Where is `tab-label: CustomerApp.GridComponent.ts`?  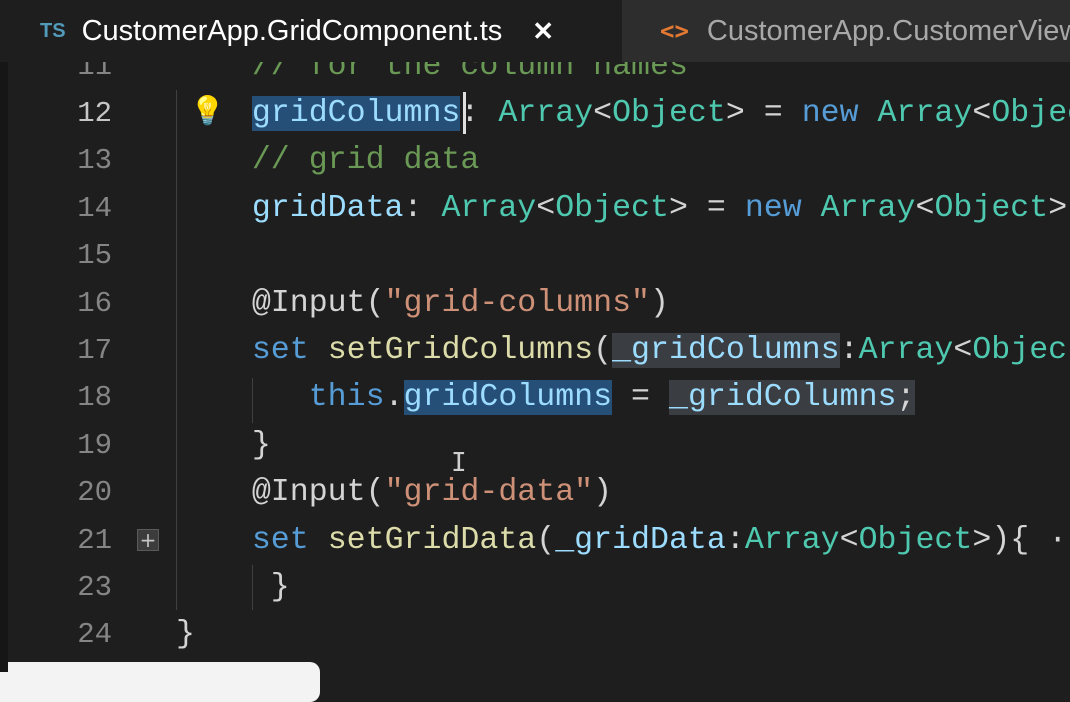
tab-label: CustomerApp.GridComponent.ts is located at coordinates (292, 30).